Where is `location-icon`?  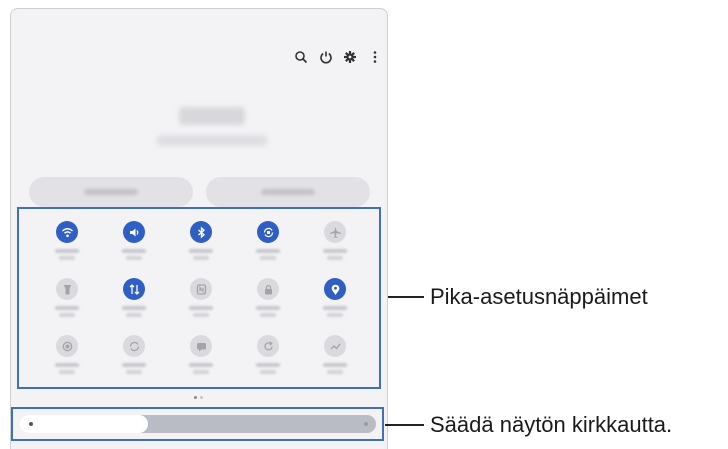
location-icon is located at coordinates (335, 289).